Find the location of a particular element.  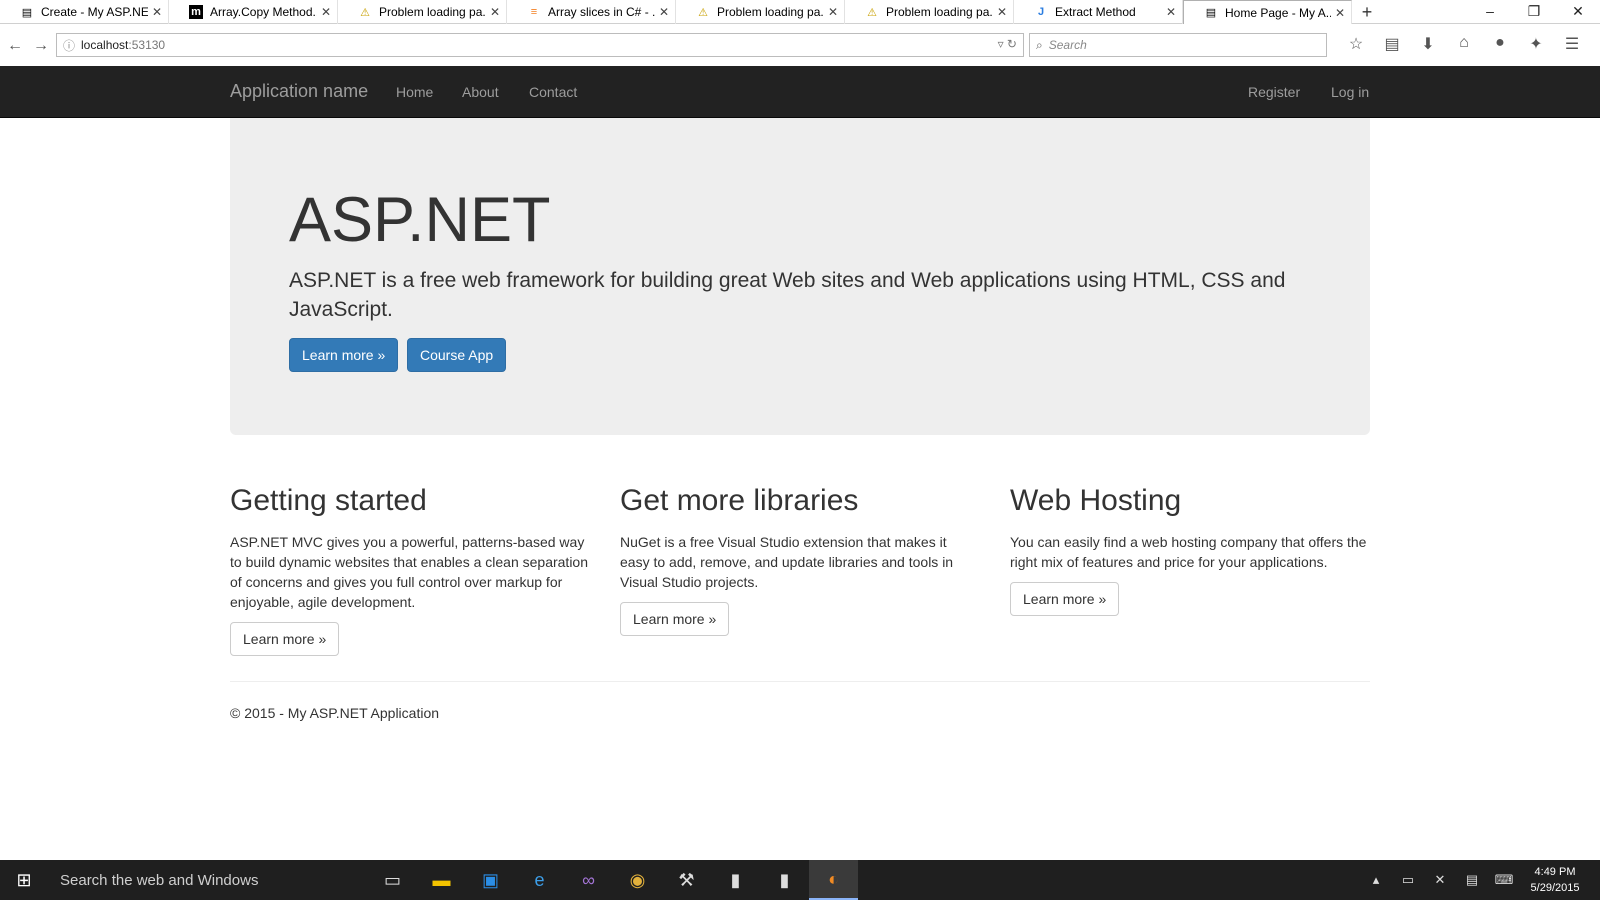

system-tray: ▴ ▭ ✕ ▤ ⌨ 4:49 PM 5/29/2015 is located at coordinates (1475, 880).